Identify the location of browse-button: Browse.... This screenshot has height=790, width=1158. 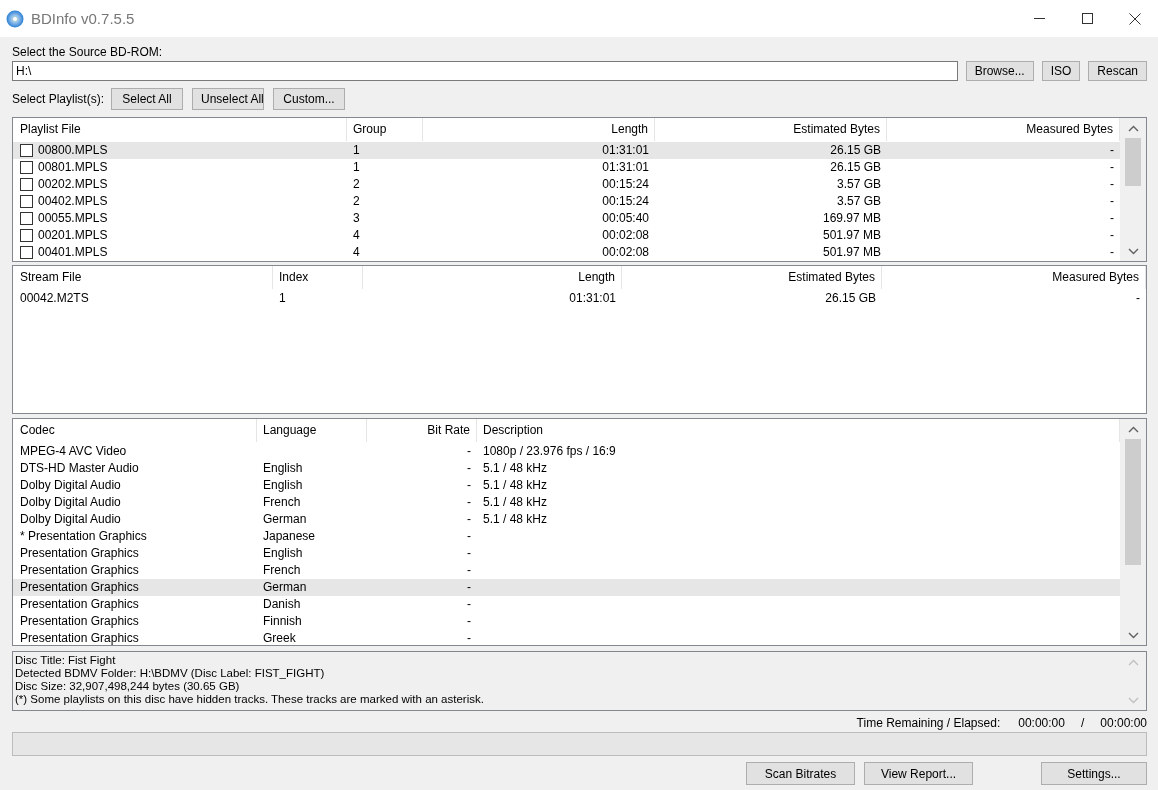
(999, 71).